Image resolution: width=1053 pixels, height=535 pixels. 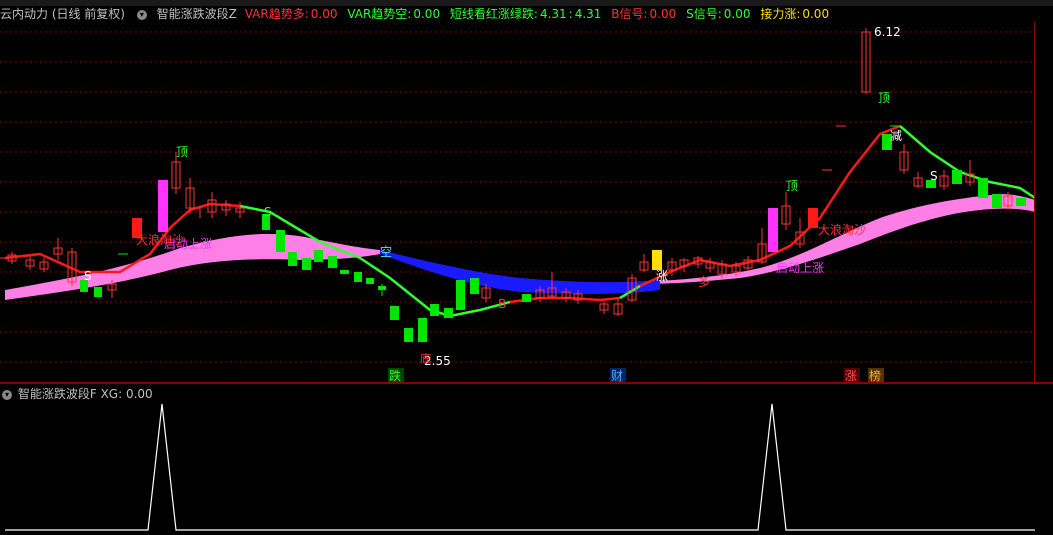 What do you see at coordinates (324, 14) in the screenshot?
I see `var-up-value: 0.00` at bounding box center [324, 14].